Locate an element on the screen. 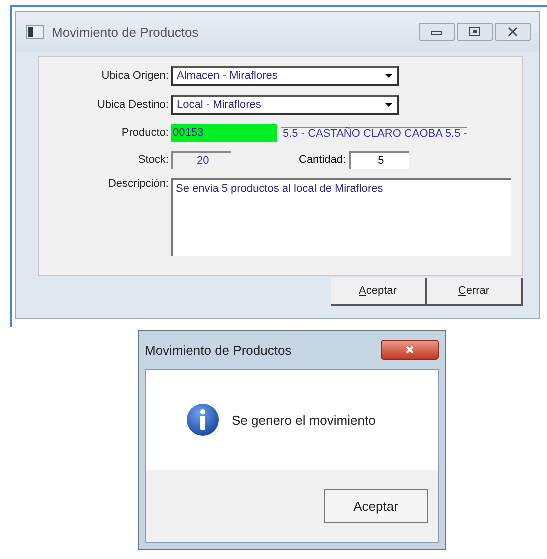  input-field: 00153 is located at coordinates (224, 133).